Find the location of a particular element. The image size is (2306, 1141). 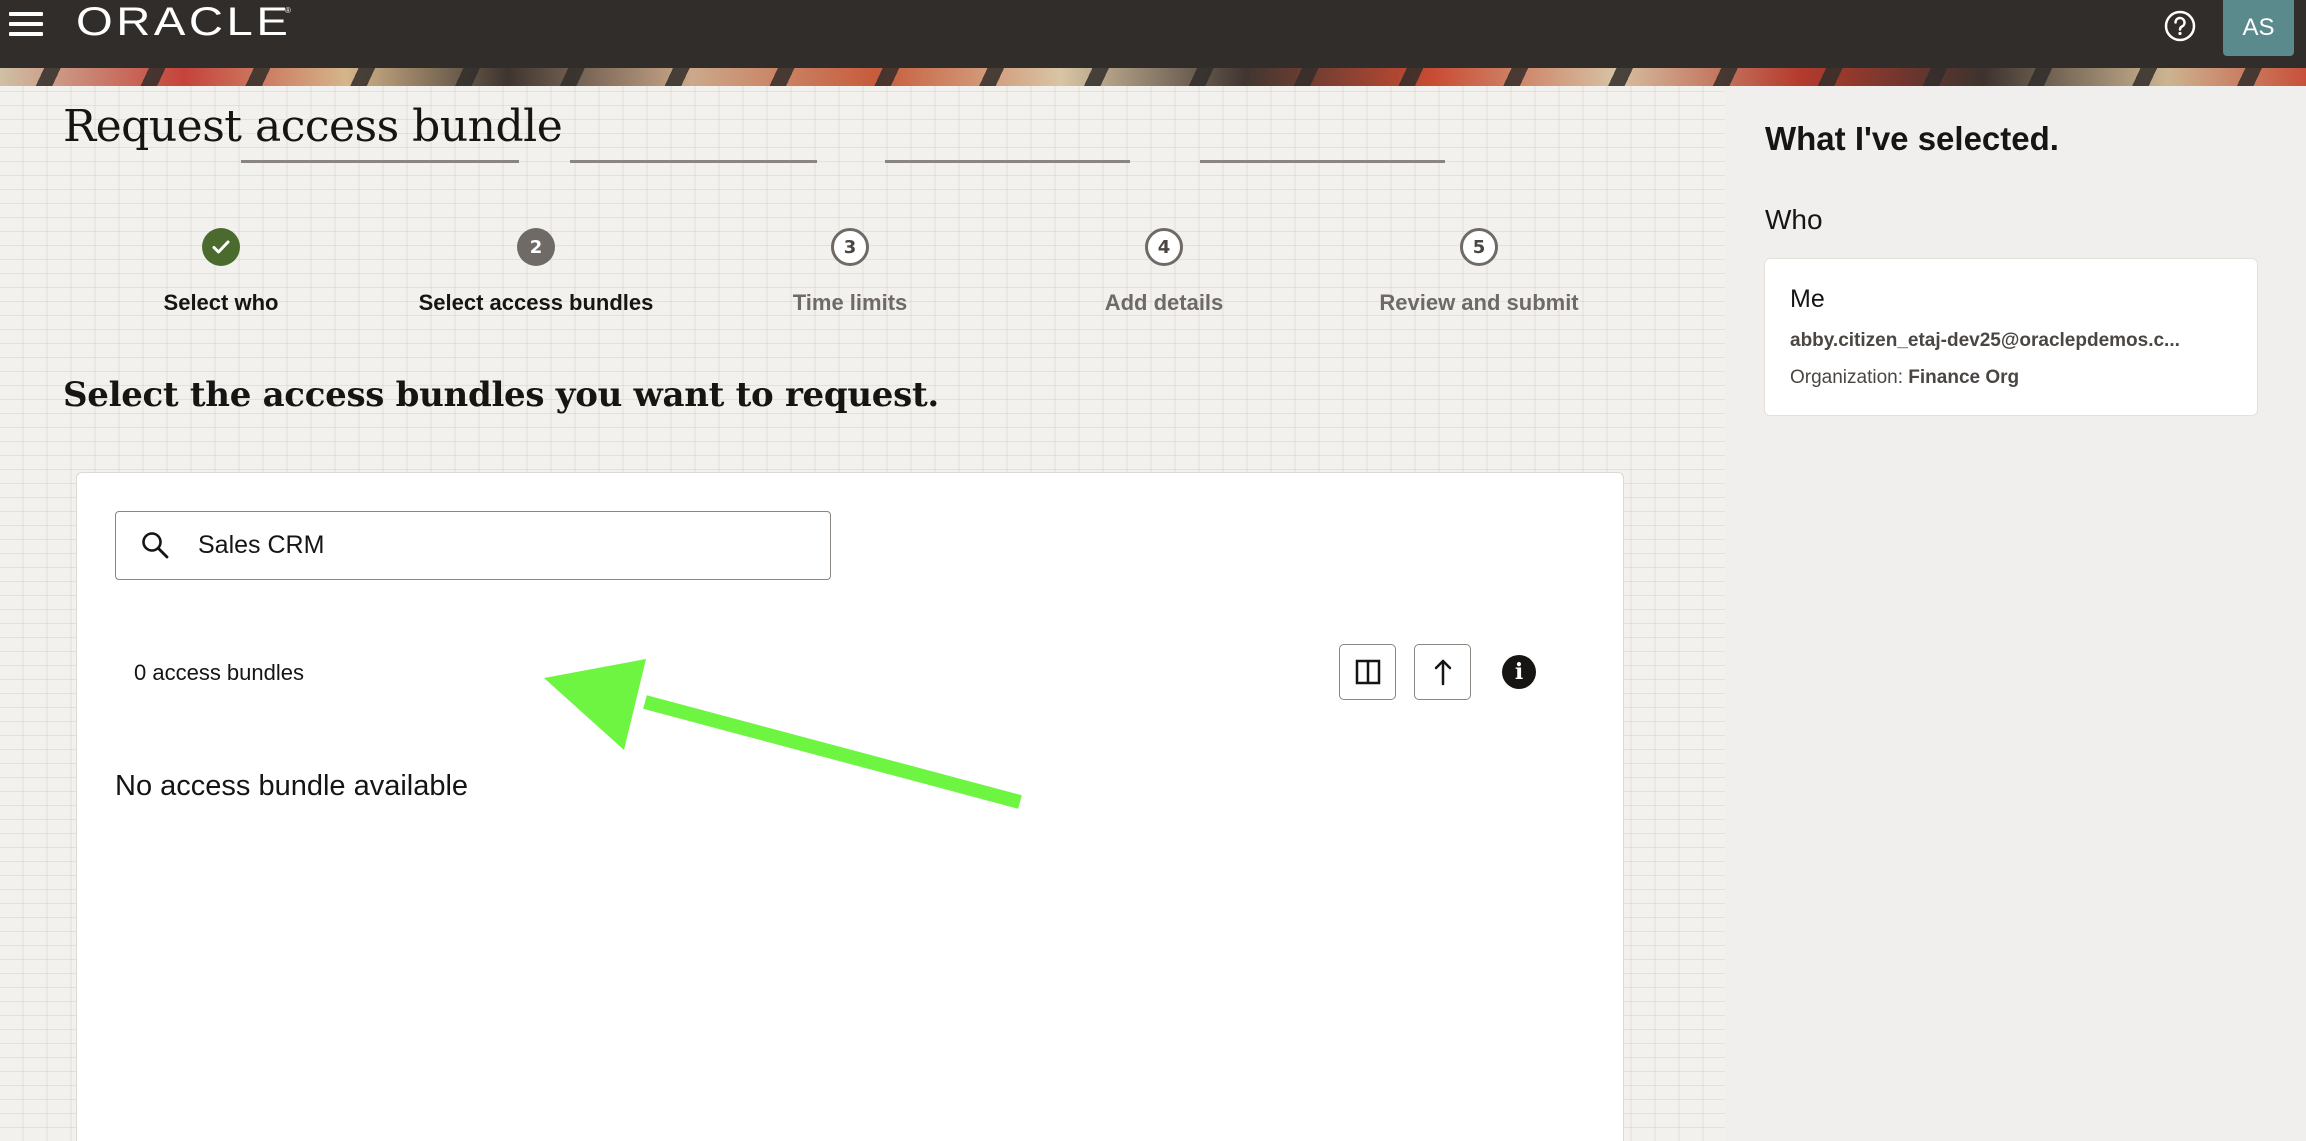

hamburger-menu-icon is located at coordinates (26, 24).